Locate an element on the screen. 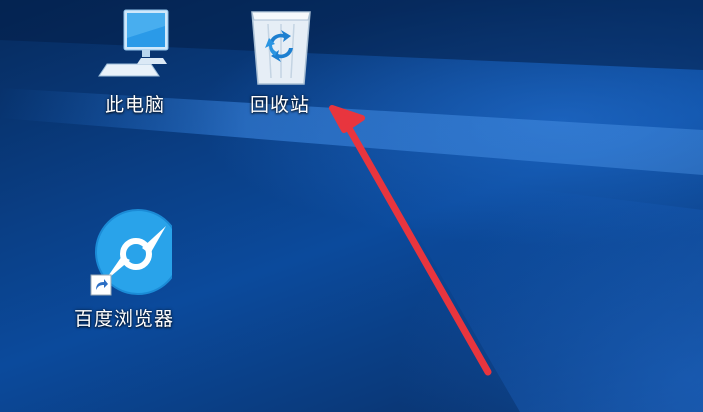  desktop-icon-recycle-bin: 回收站 is located at coordinates (280, 60).